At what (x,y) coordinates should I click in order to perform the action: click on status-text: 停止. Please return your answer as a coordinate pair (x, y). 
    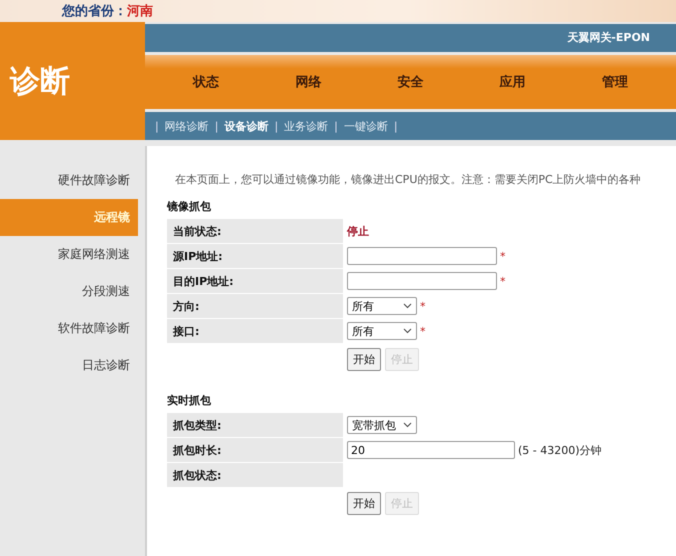
    Looking at the image, I should click on (358, 231).